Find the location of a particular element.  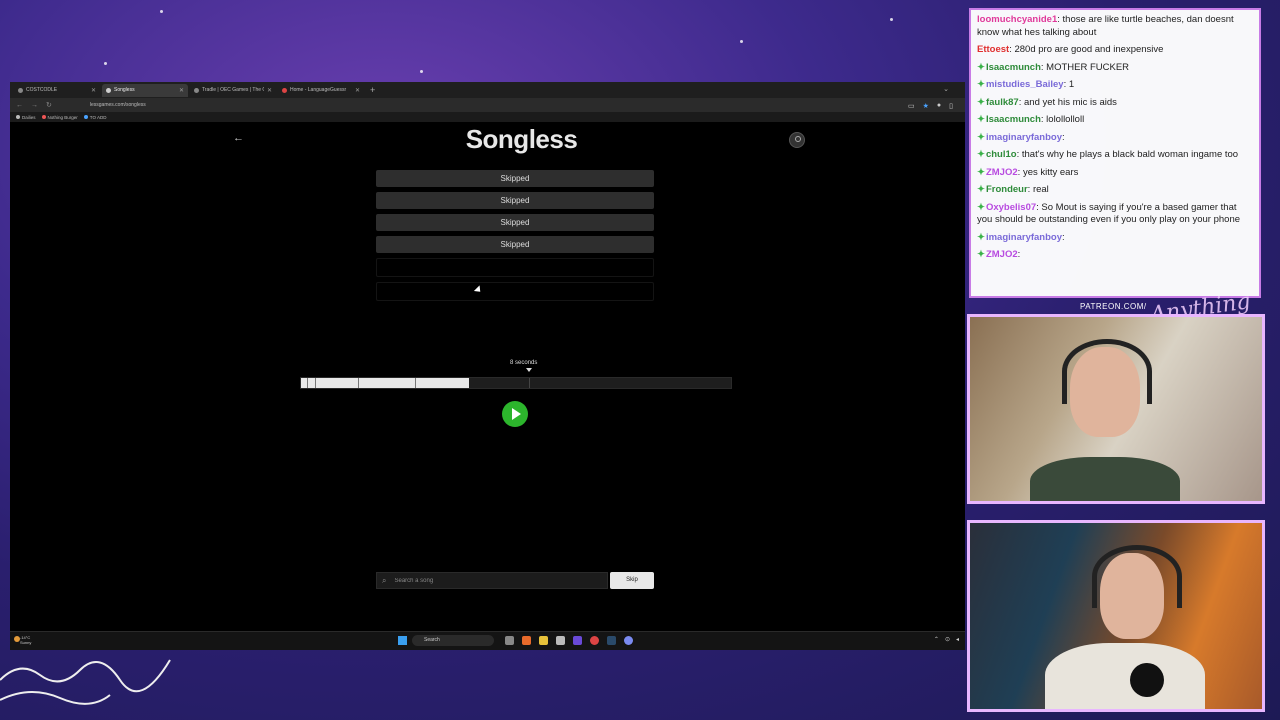

guess-slot-empty is located at coordinates (515, 267).